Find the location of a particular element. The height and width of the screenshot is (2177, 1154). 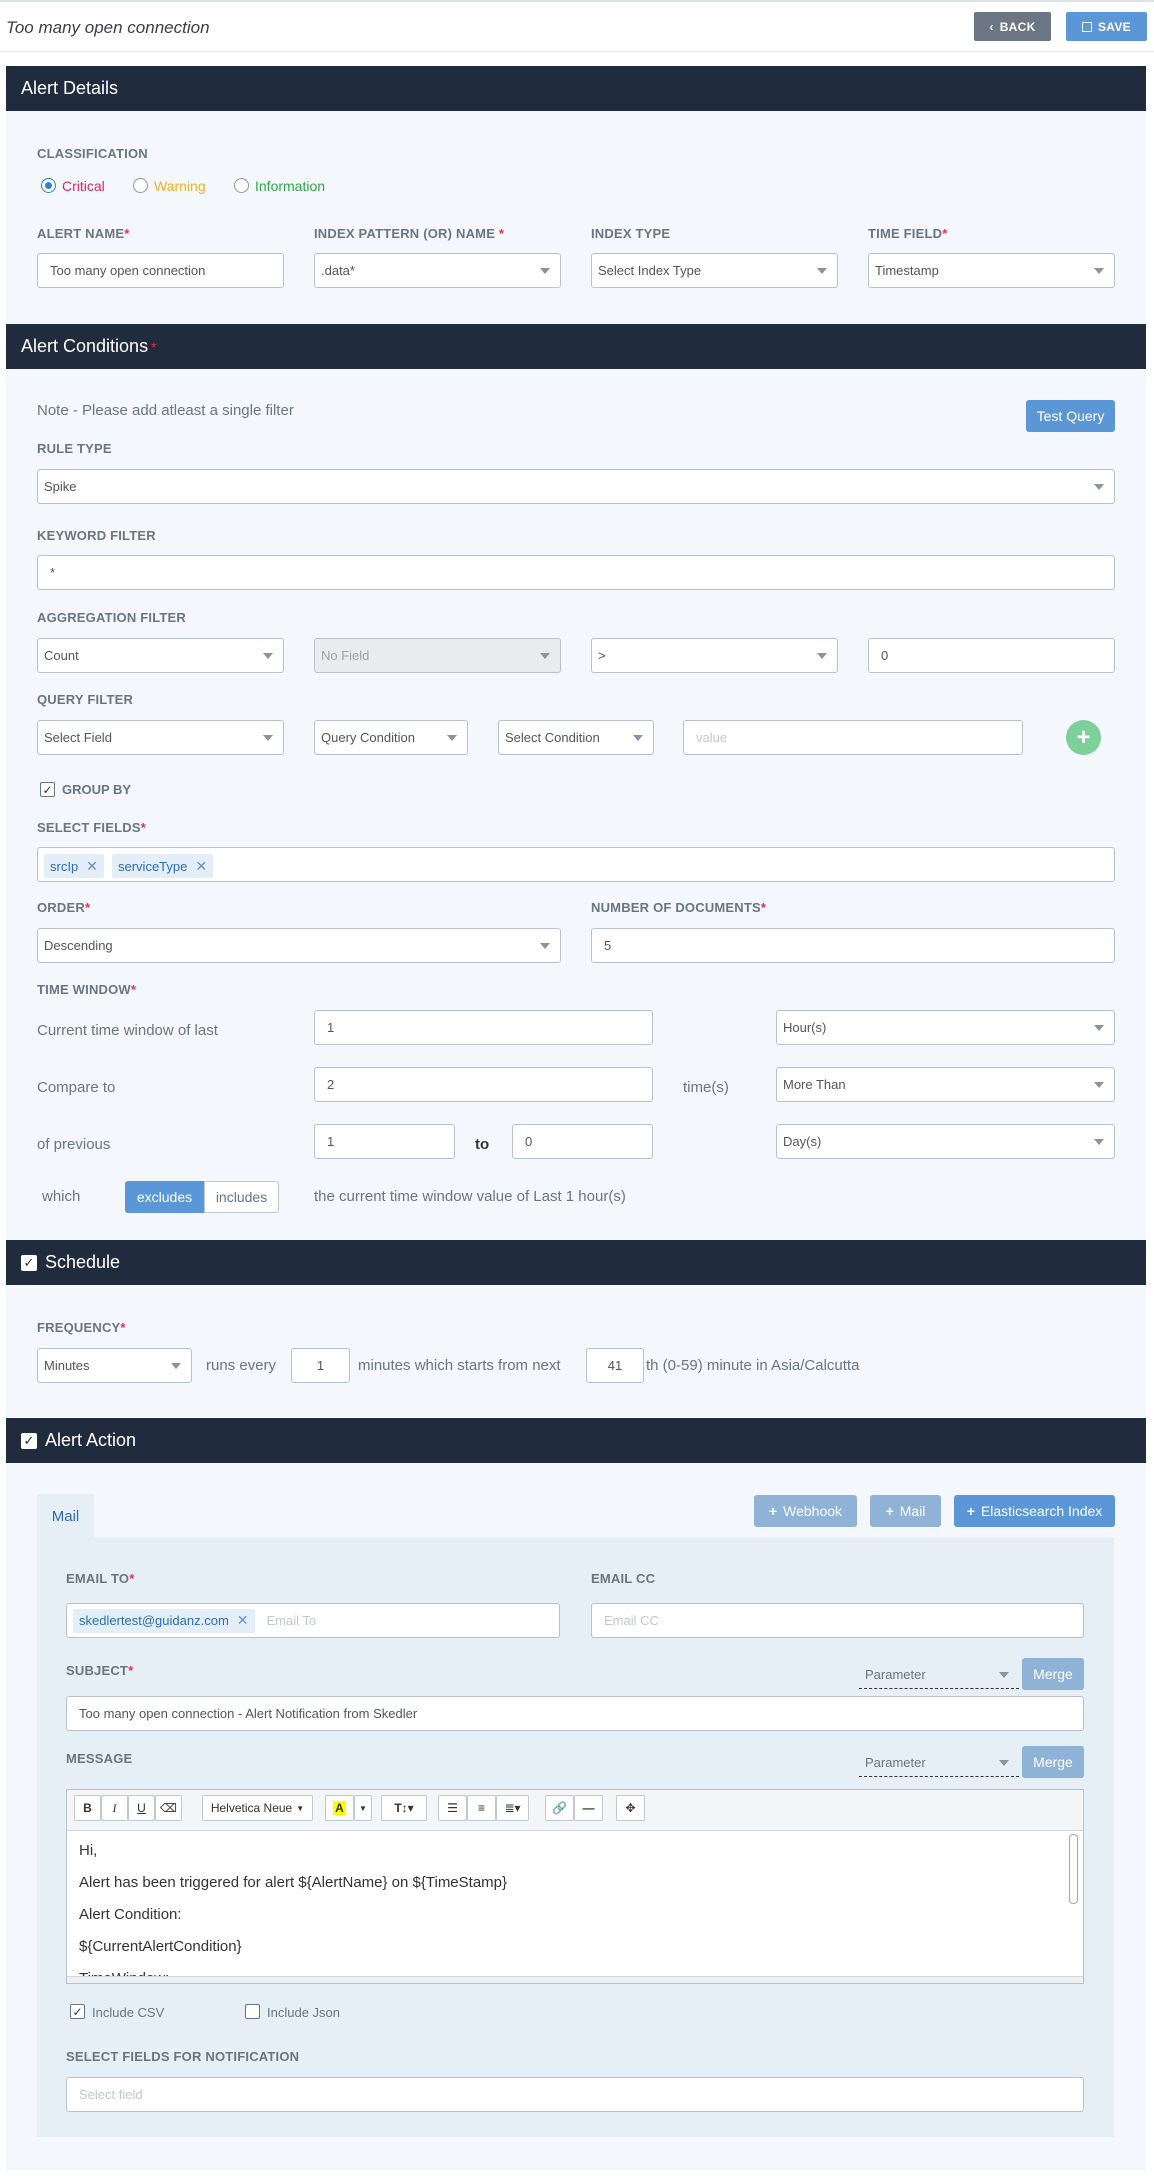

select-fields-notification-input: Select field is located at coordinates (575, 2094).